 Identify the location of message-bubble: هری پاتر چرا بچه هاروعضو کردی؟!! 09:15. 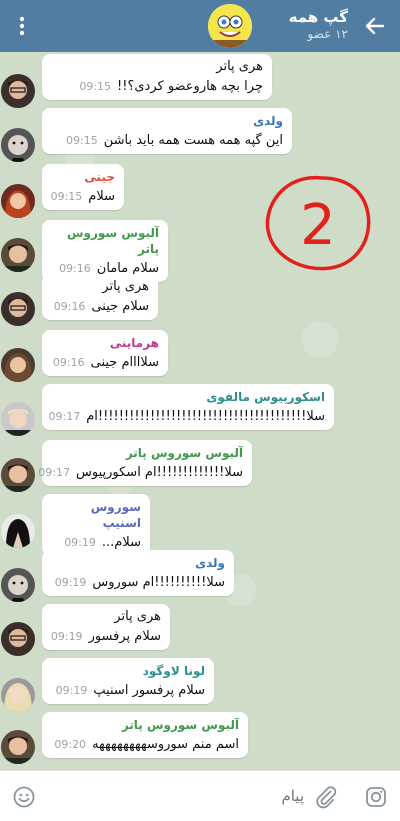
(157, 77).